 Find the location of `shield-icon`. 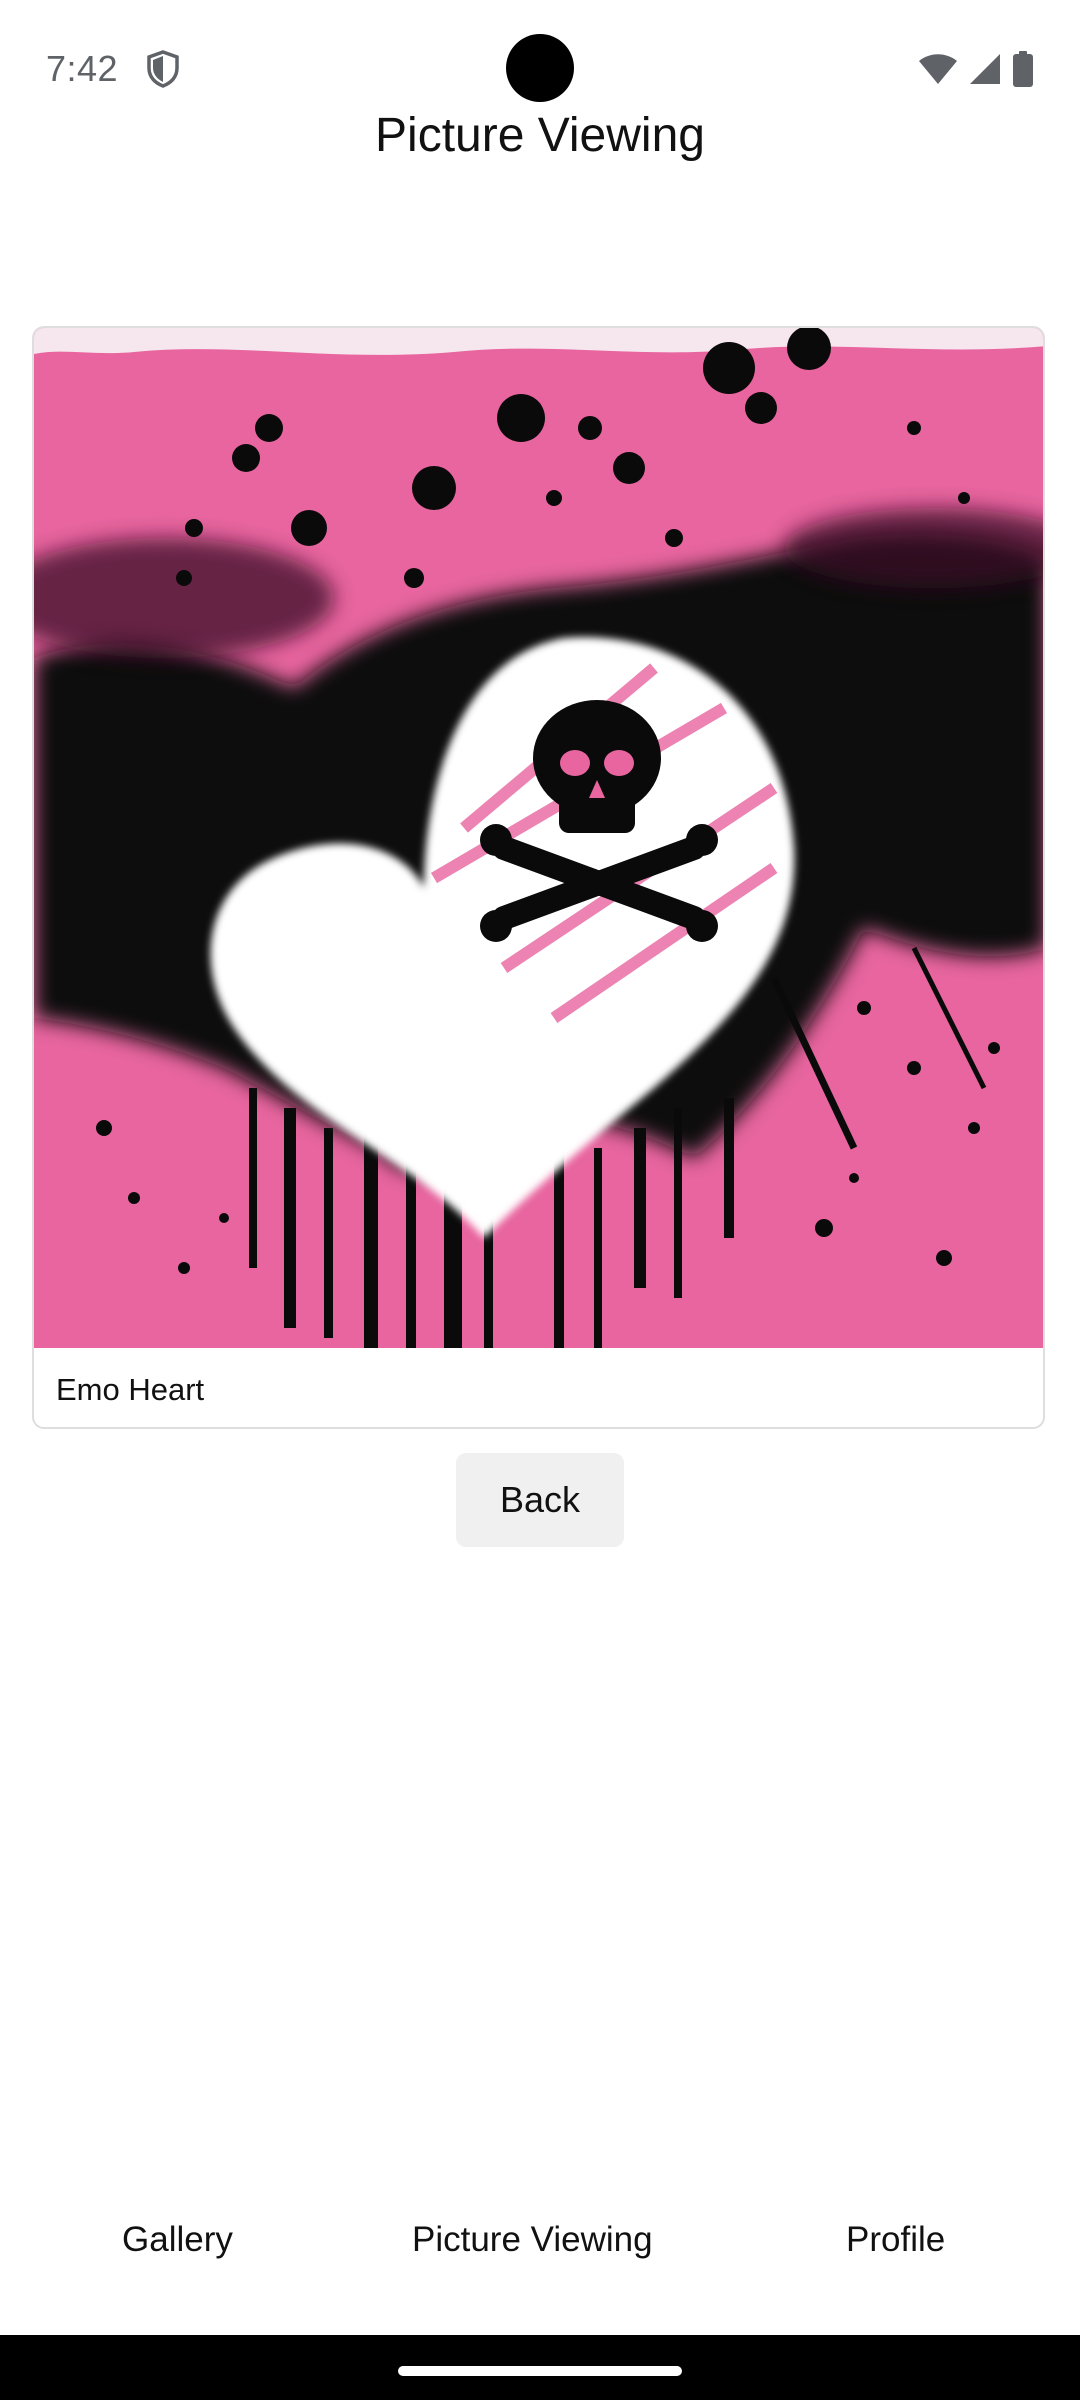

shield-icon is located at coordinates (163, 69).